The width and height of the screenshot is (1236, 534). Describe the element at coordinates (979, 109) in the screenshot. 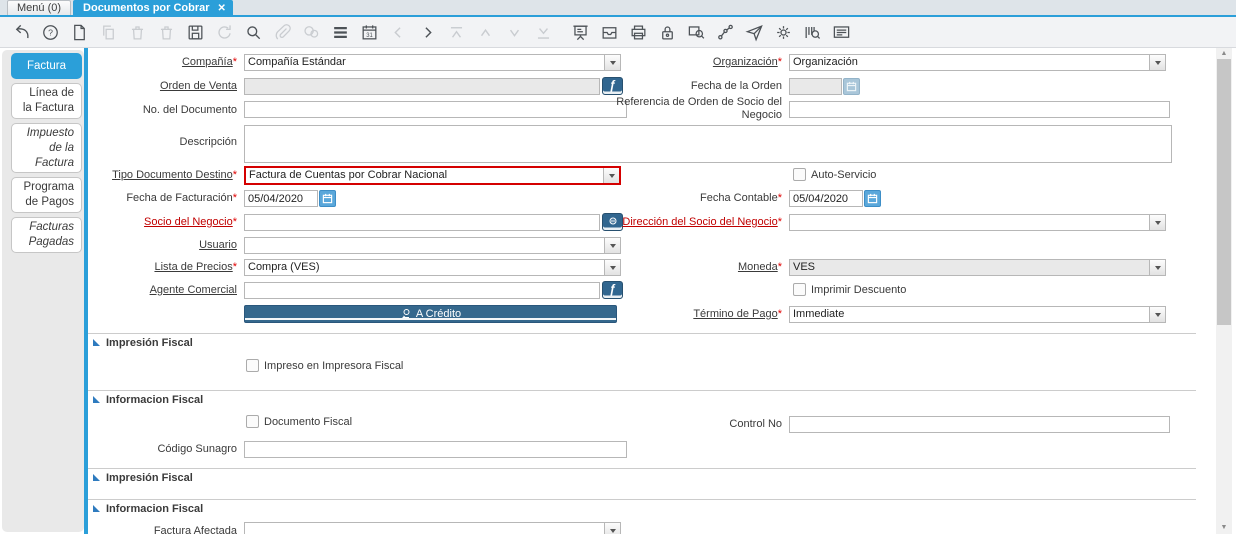

I see `referencia-input` at that location.